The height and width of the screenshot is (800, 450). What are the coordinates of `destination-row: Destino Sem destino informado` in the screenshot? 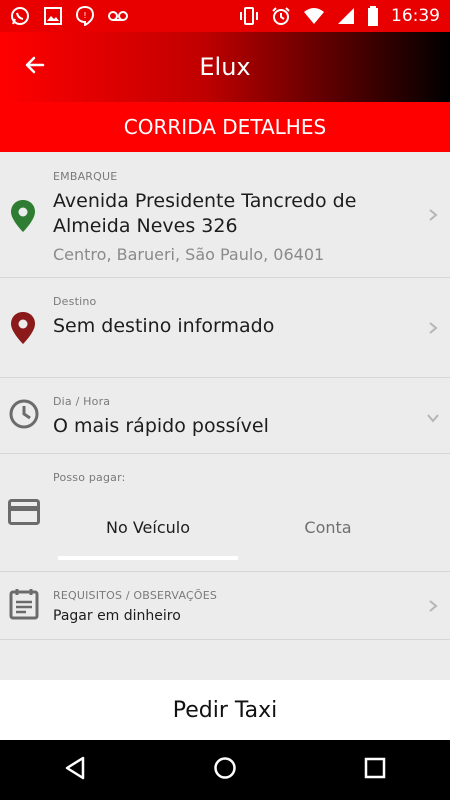 It's located at (225, 328).